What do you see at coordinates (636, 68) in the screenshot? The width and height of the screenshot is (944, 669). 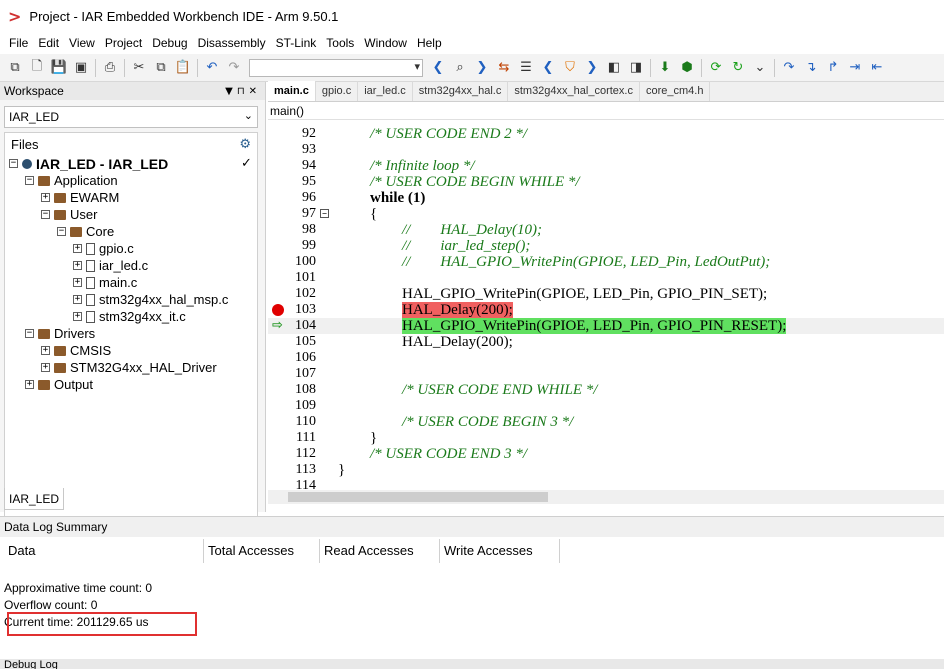 I see `nav-forward-icon: ◨` at bounding box center [636, 68].